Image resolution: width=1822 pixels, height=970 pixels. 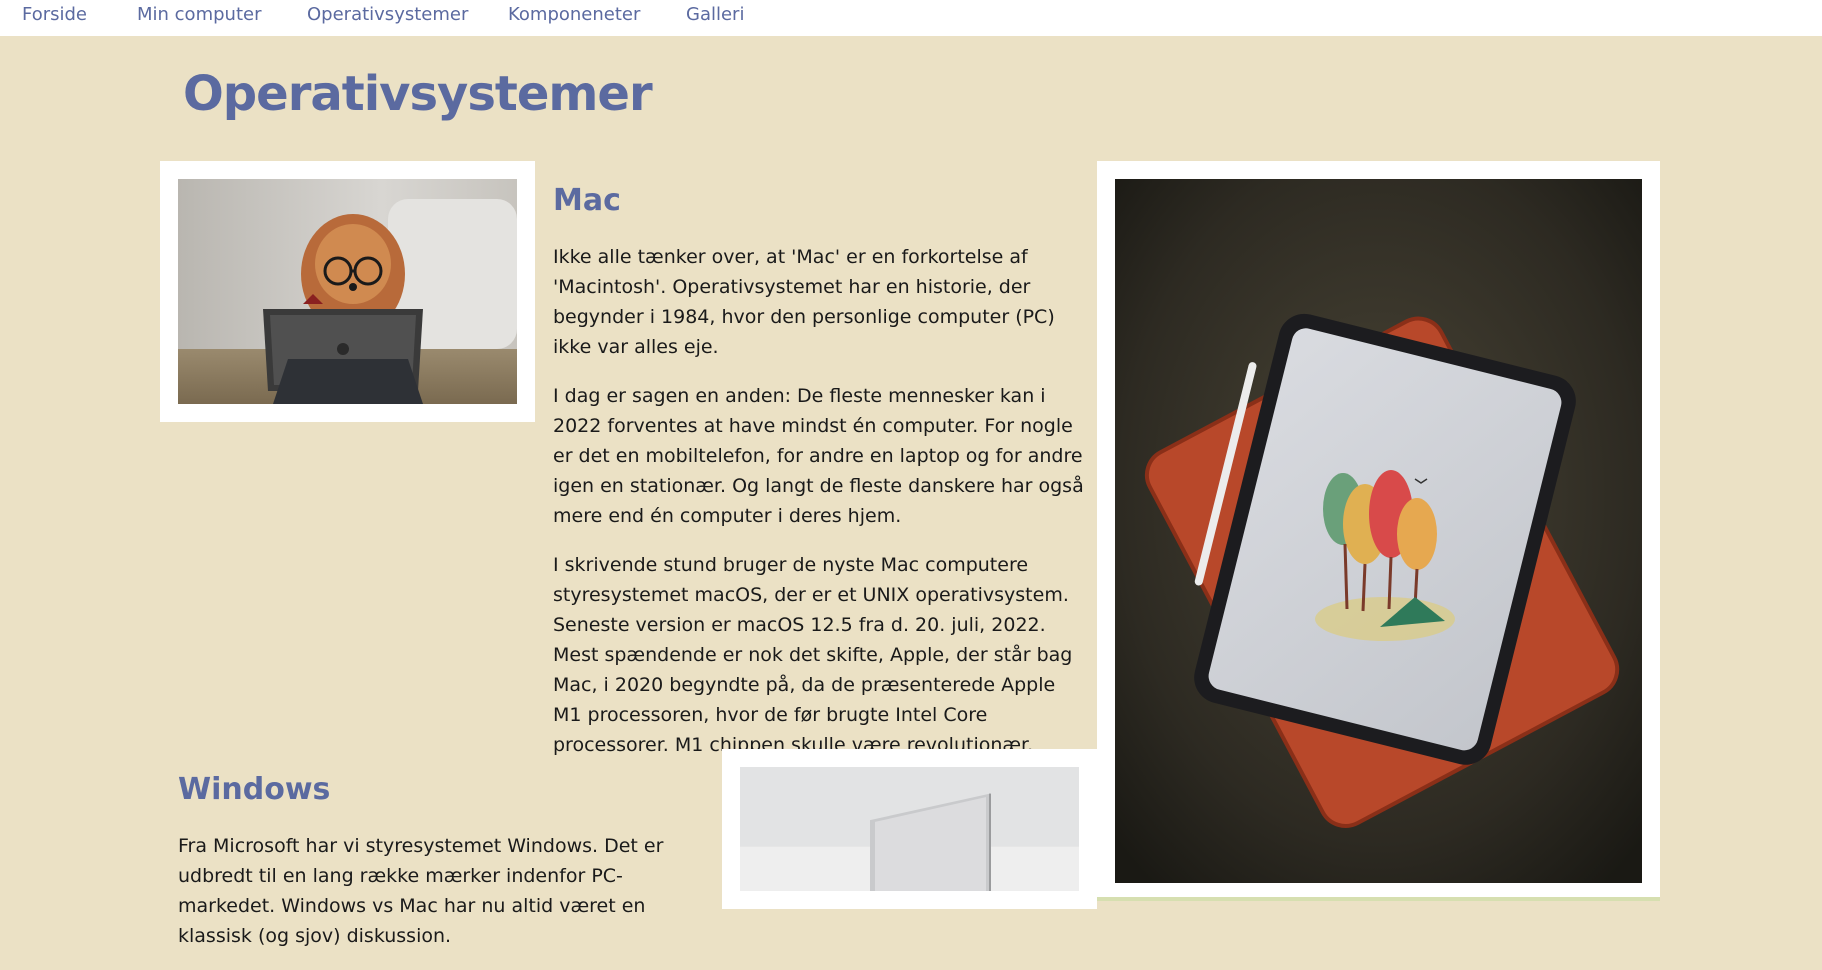 I want to click on nav-link-komponeneter: Komponeneter, so click(x=574, y=14).